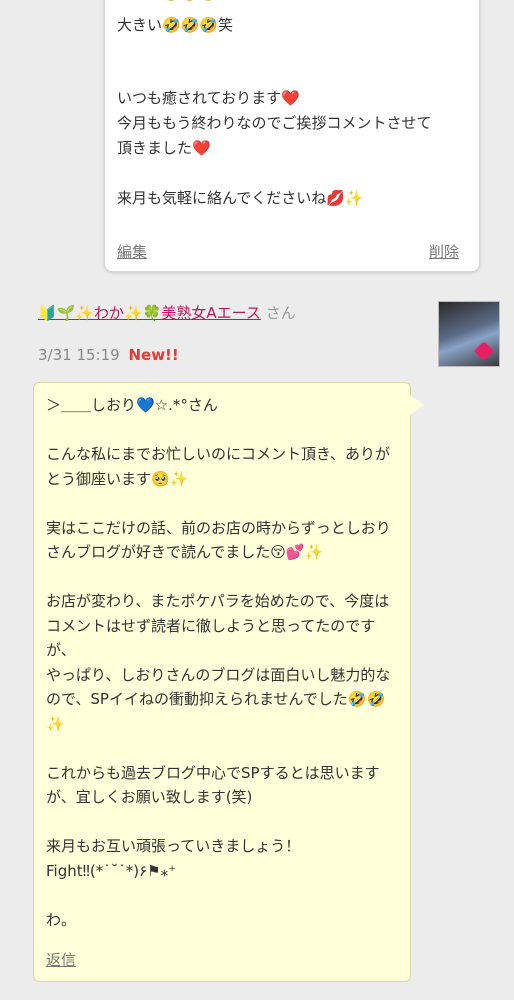 The width and height of the screenshot is (514, 1000). What do you see at coordinates (132, 251) in the screenshot?
I see `edit-link: 編集` at bounding box center [132, 251].